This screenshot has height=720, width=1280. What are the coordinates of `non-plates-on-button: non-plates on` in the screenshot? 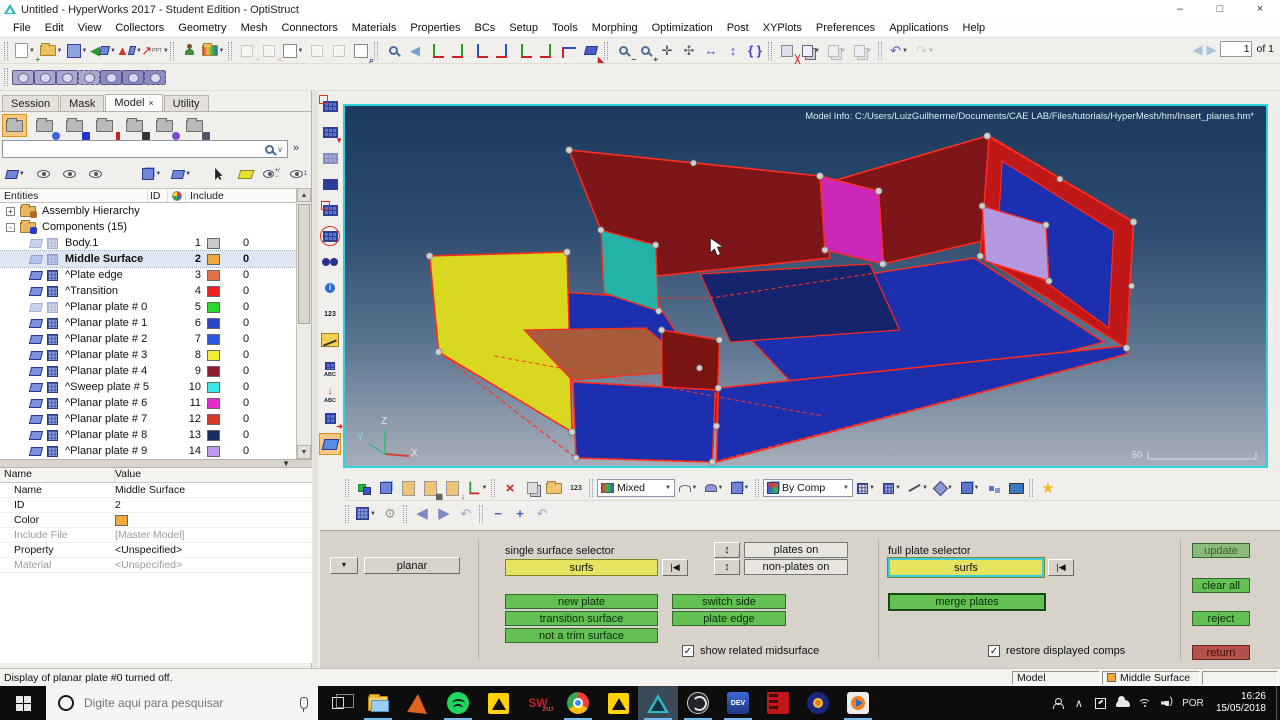 It's located at (796, 567).